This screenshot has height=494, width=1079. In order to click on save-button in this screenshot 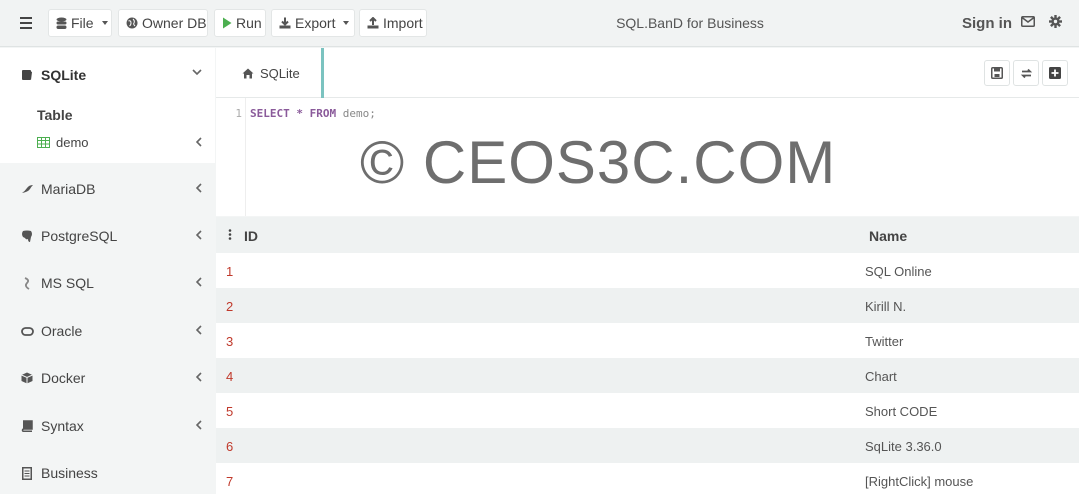, I will do `click(997, 73)`.